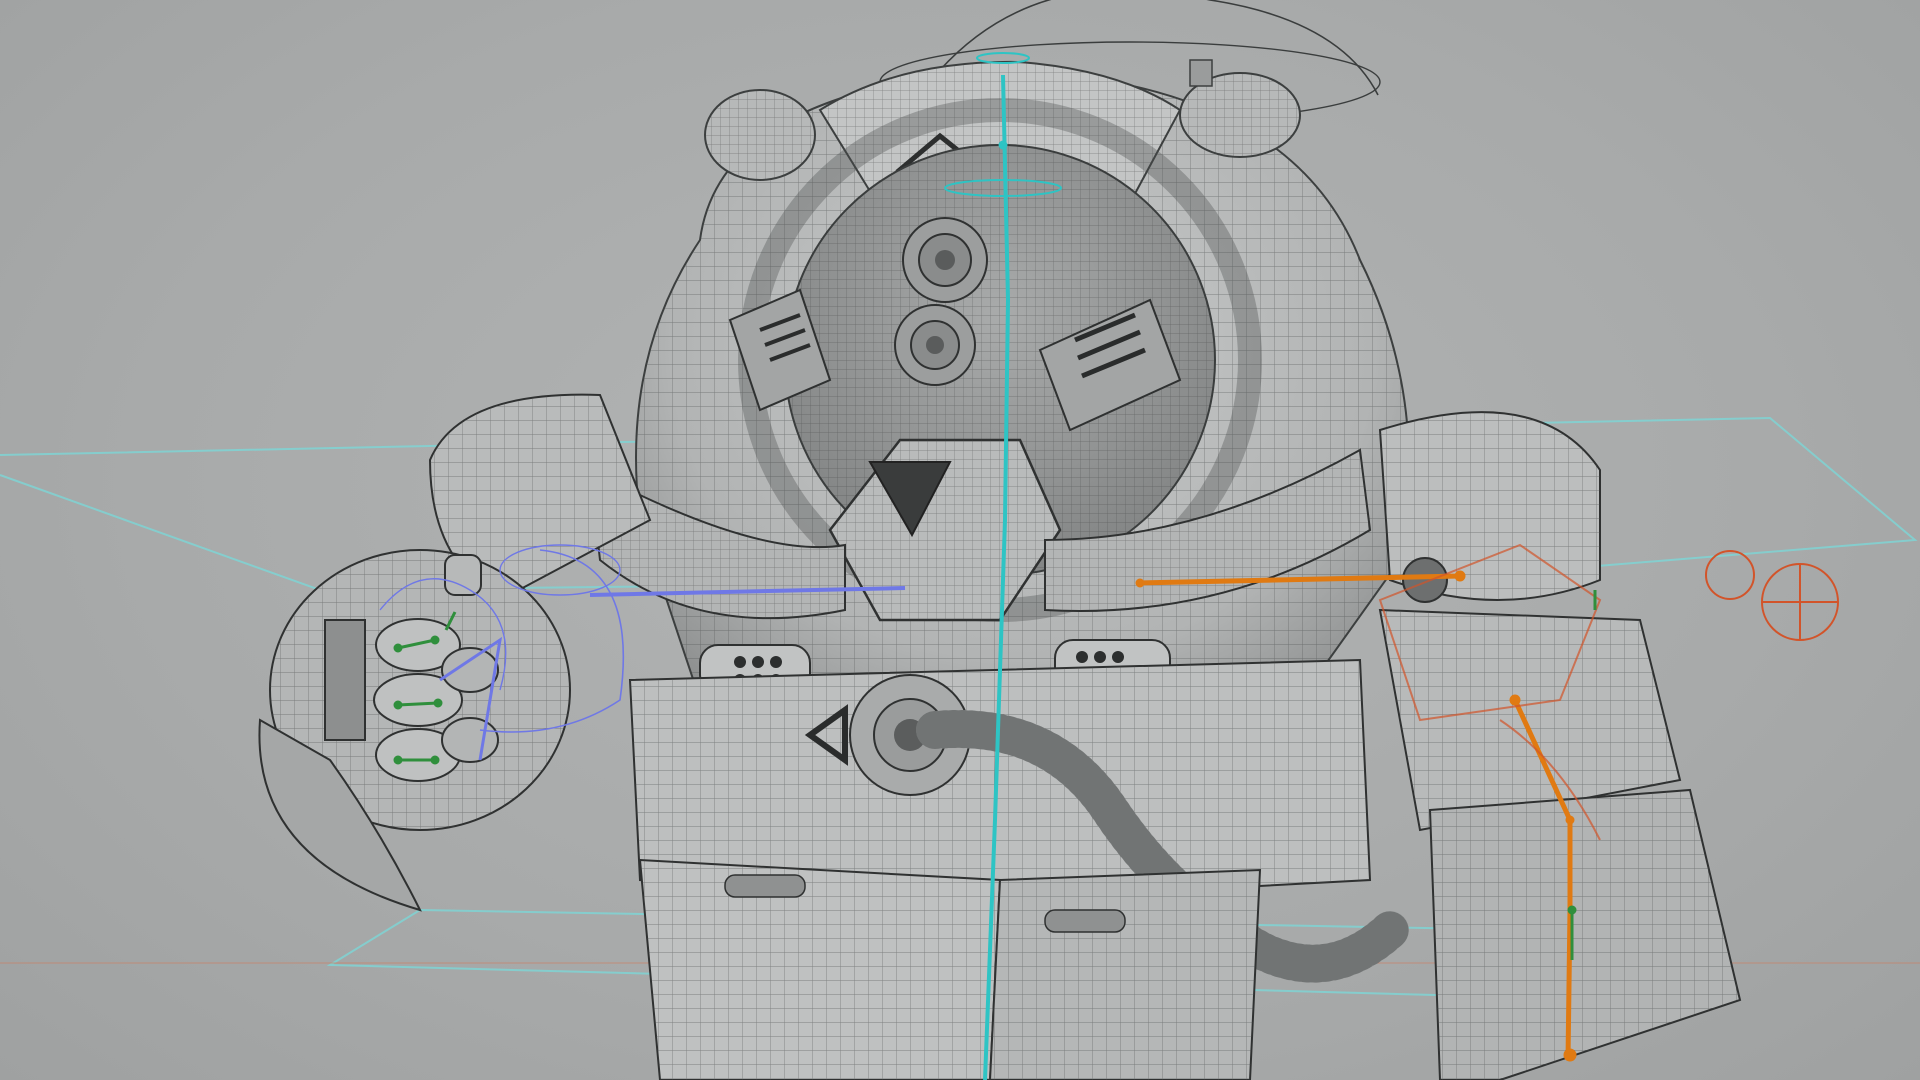 This screenshot has height=1080, width=1920. Describe the element at coordinates (950, 969) in the screenshot. I see `hip-plates` at that location.